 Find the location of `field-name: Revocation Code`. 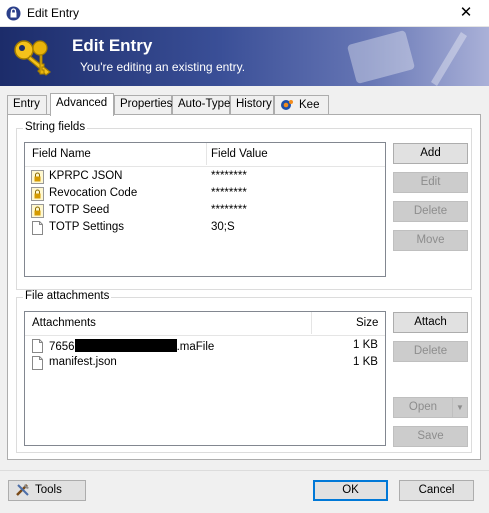

field-name: Revocation Code is located at coordinates (93, 193).